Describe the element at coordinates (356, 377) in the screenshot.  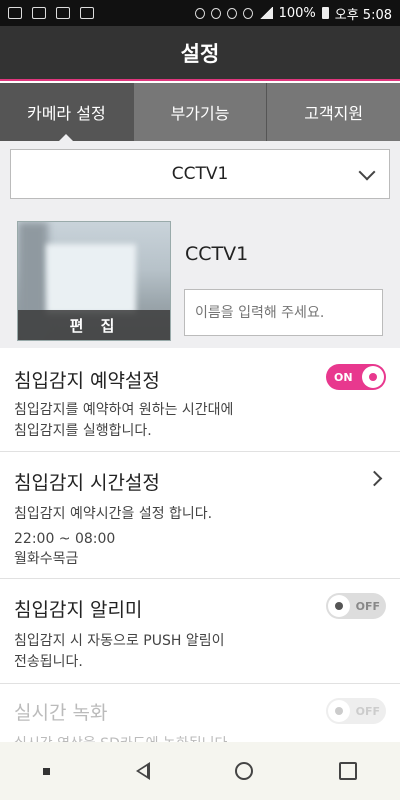
I see `intrusion-schedule-toggle: ON` at that location.